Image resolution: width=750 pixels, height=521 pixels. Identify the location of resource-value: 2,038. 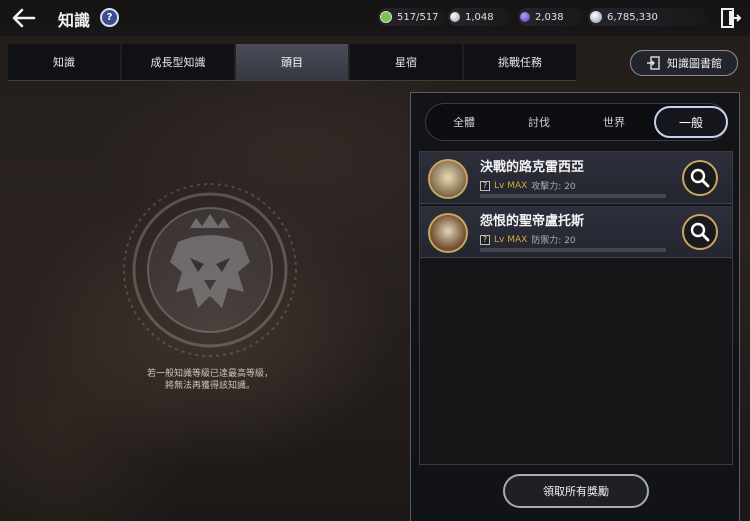
(549, 17).